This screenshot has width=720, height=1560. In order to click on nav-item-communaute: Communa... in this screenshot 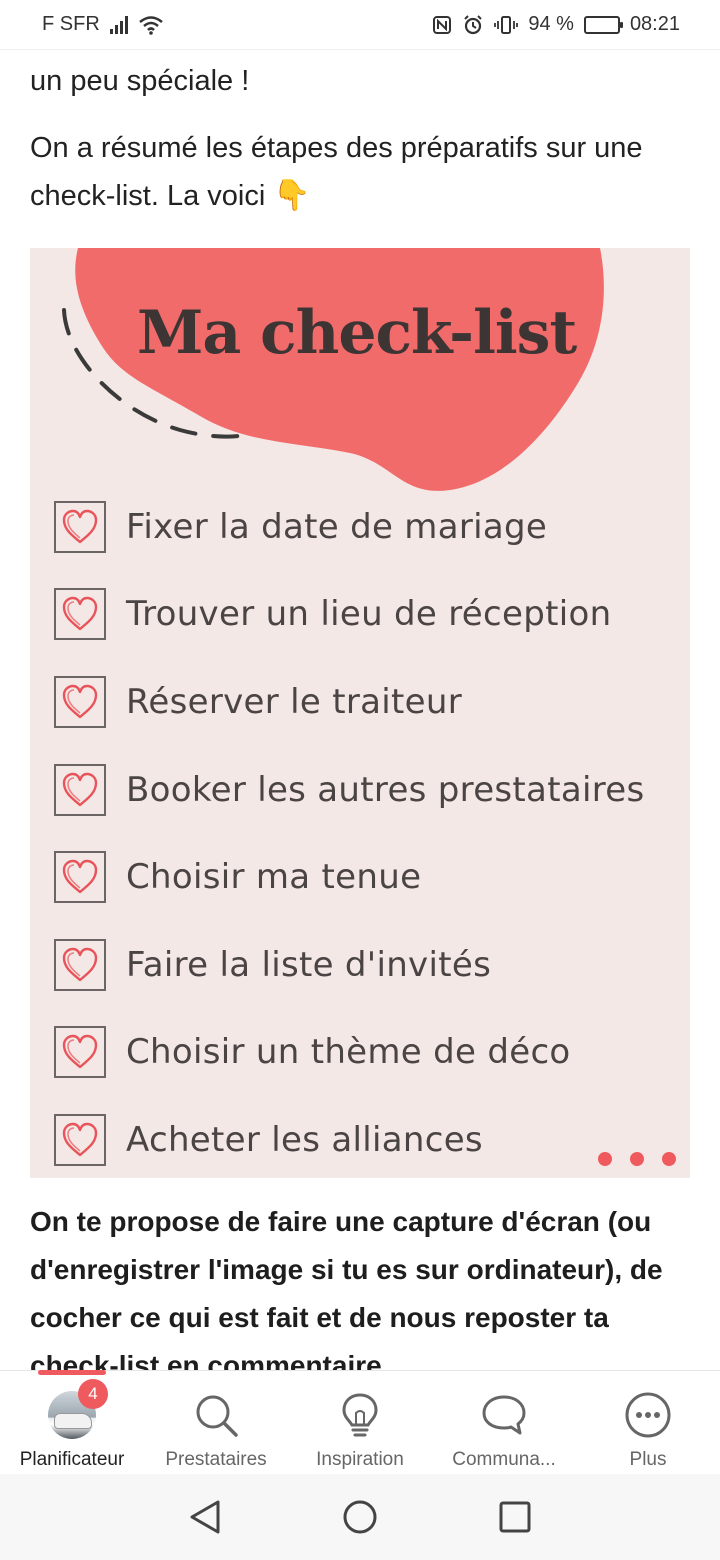, I will do `click(504, 1422)`.